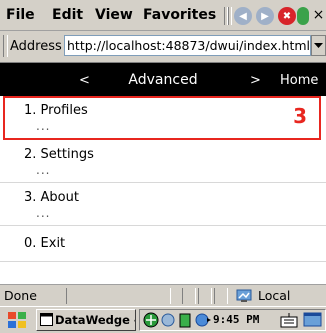 The width and height of the screenshot is (326, 333). Describe the element at coordinates (303, 16) in the screenshot. I see `refresh-icon` at that location.